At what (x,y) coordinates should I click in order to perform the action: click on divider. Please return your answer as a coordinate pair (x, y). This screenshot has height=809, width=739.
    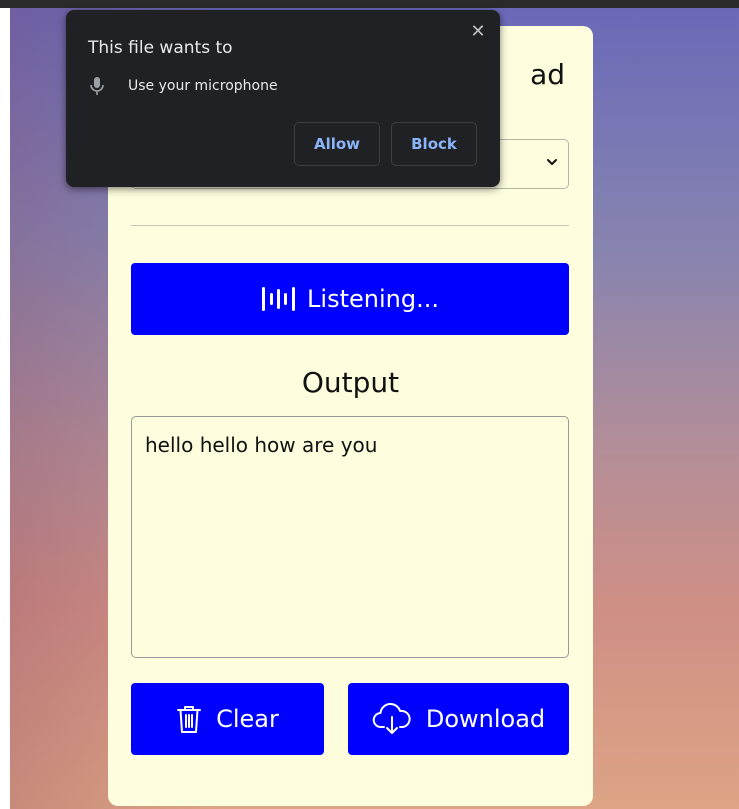
    Looking at the image, I should click on (350, 225).